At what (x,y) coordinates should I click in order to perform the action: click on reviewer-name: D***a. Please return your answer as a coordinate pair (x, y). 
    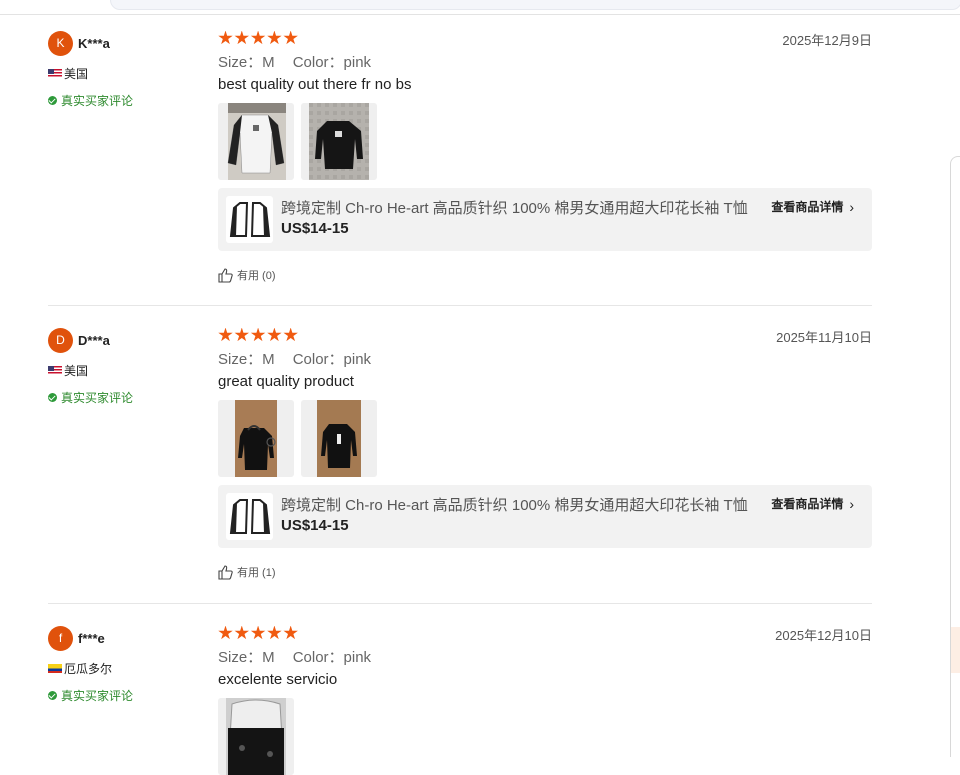
    Looking at the image, I should click on (94, 340).